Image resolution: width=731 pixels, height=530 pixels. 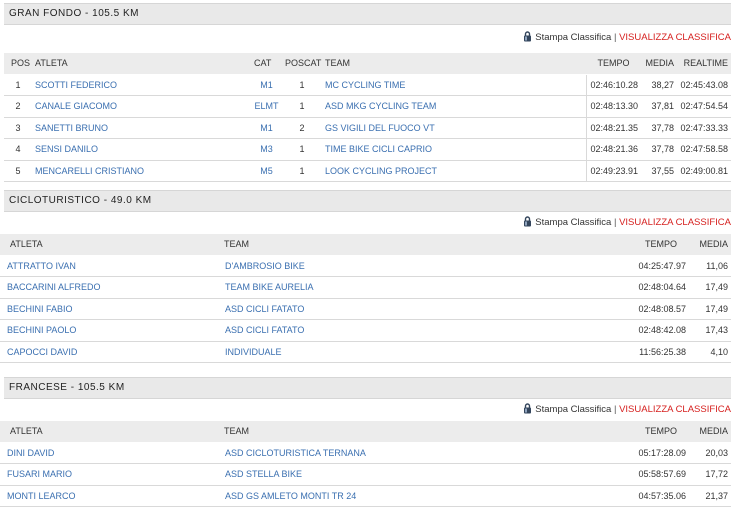 I want to click on athlete-link: CANALE GIACOMO, so click(x=141, y=106).